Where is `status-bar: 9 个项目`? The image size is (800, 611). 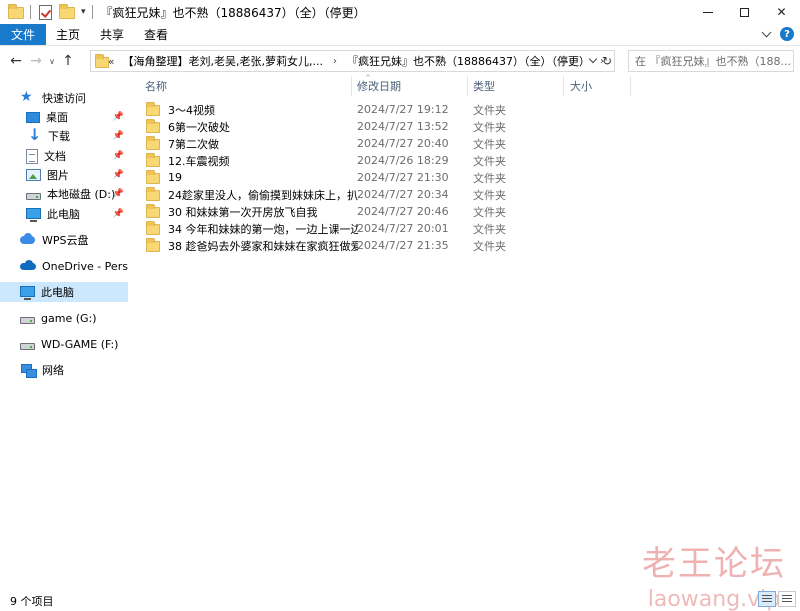
status-bar: 9 个项目 is located at coordinates (400, 600).